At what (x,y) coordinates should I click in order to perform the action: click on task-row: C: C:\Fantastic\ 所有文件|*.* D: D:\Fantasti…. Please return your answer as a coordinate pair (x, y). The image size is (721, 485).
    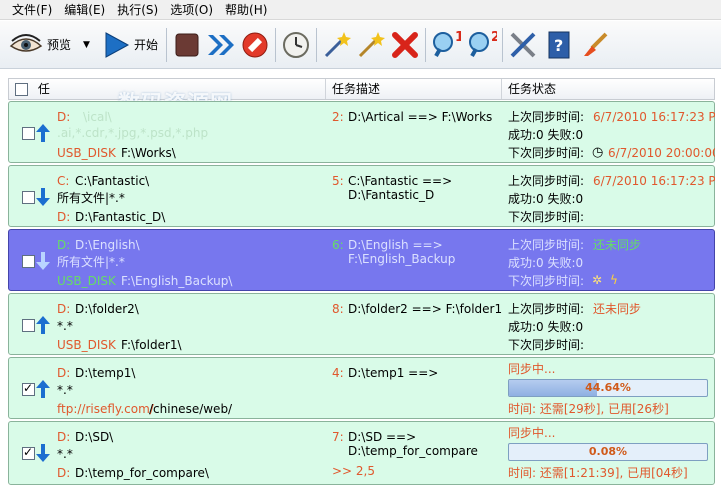
    Looking at the image, I should click on (361, 196).